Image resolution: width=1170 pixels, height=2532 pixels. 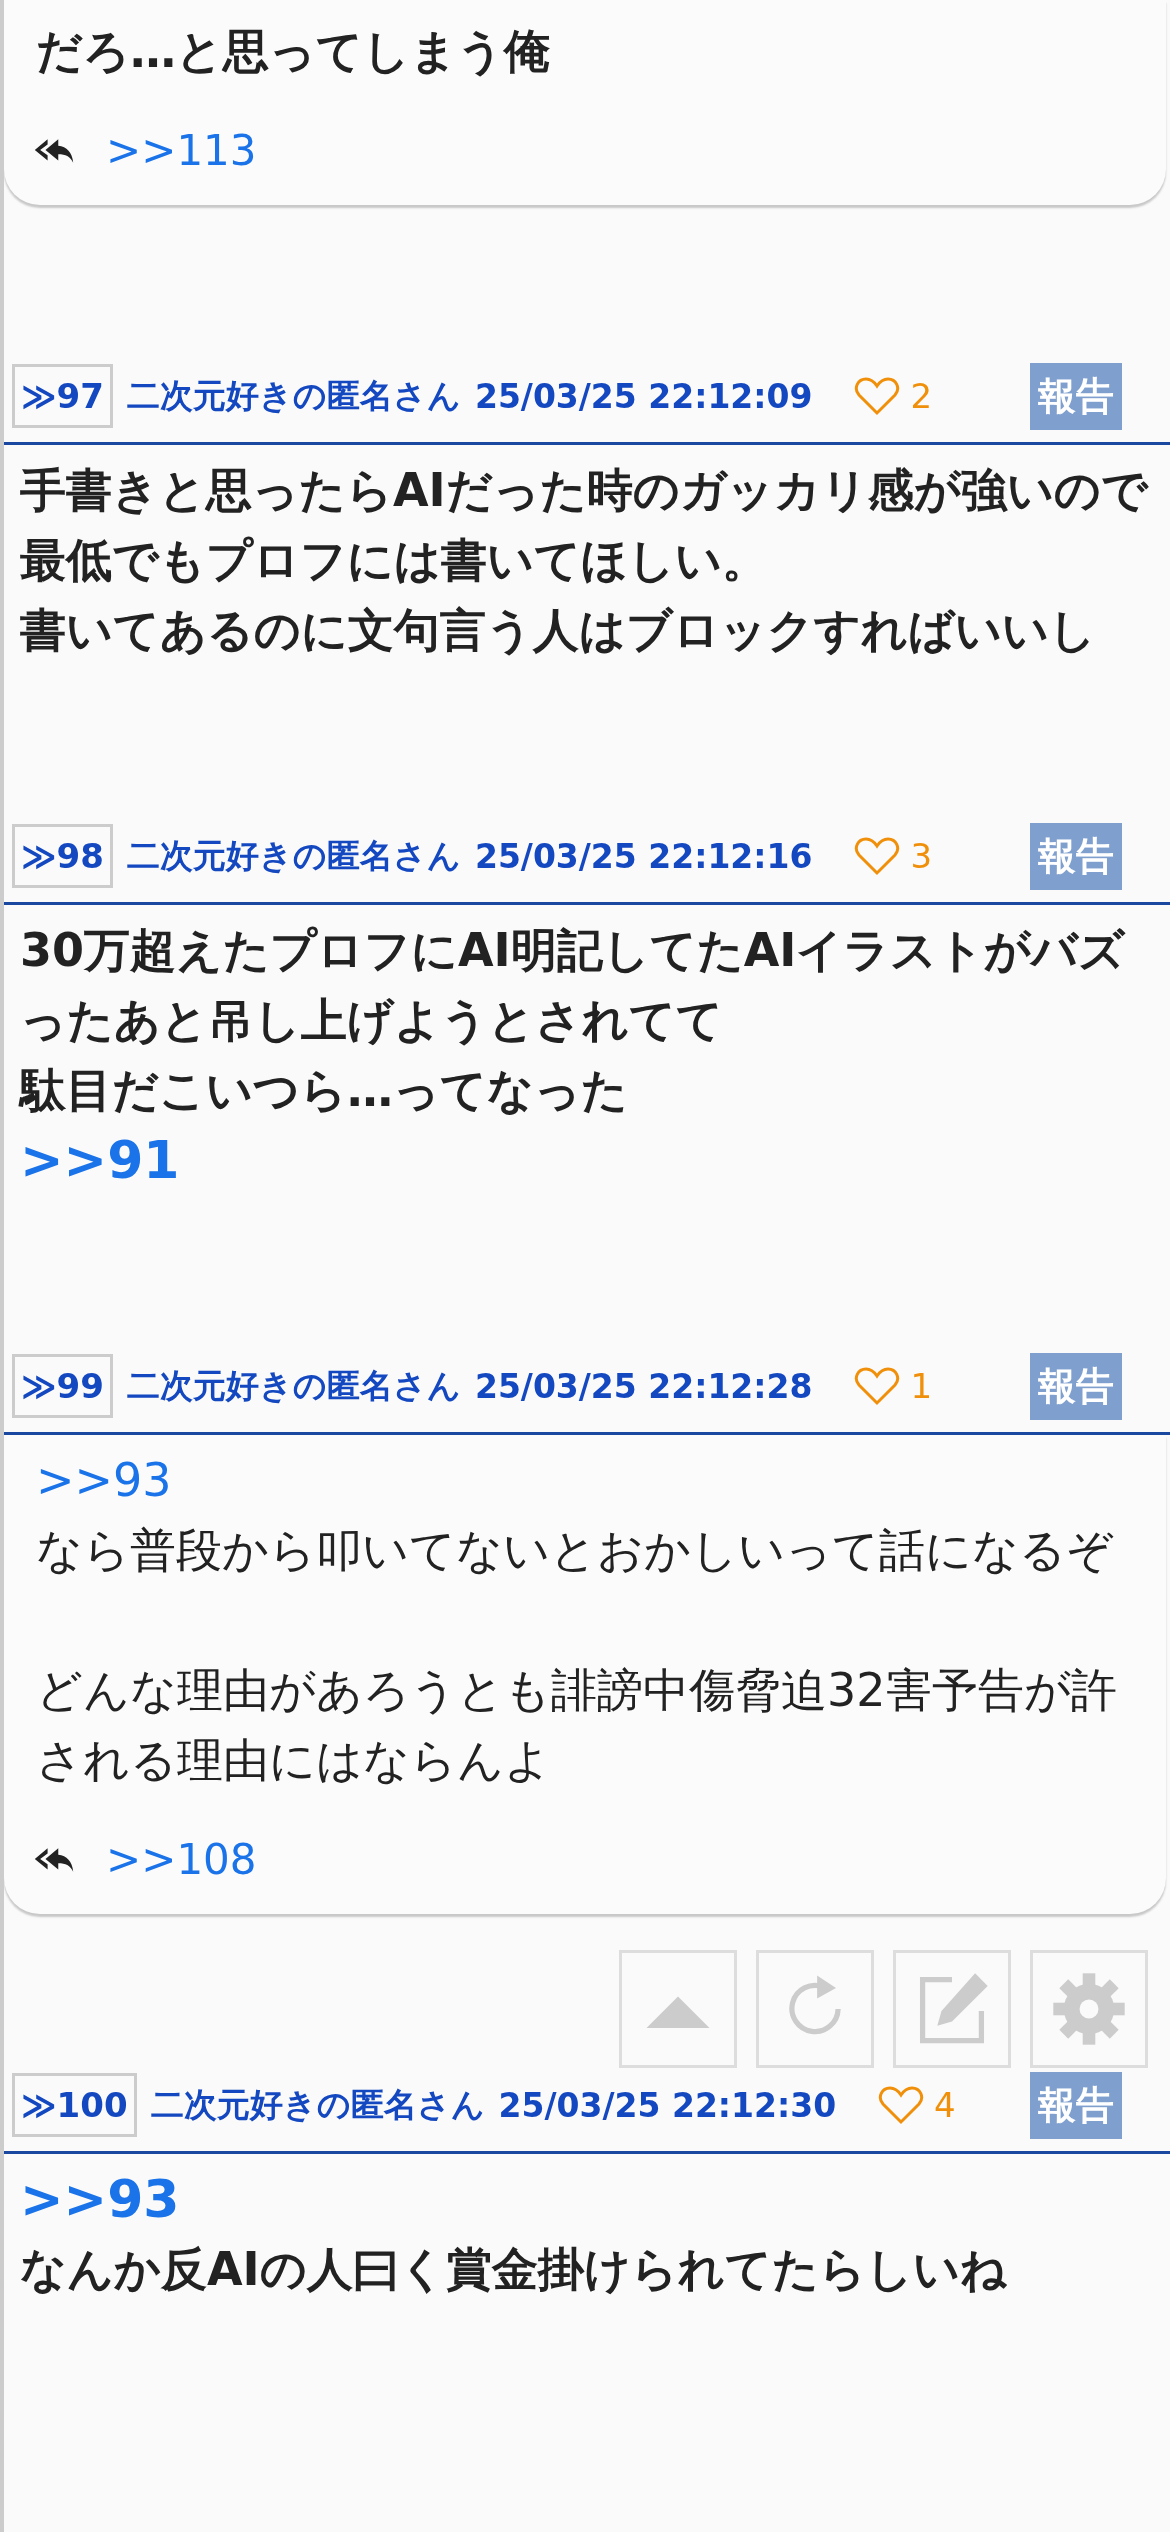 I want to click on post-number-link: ≫98, so click(x=62, y=856).